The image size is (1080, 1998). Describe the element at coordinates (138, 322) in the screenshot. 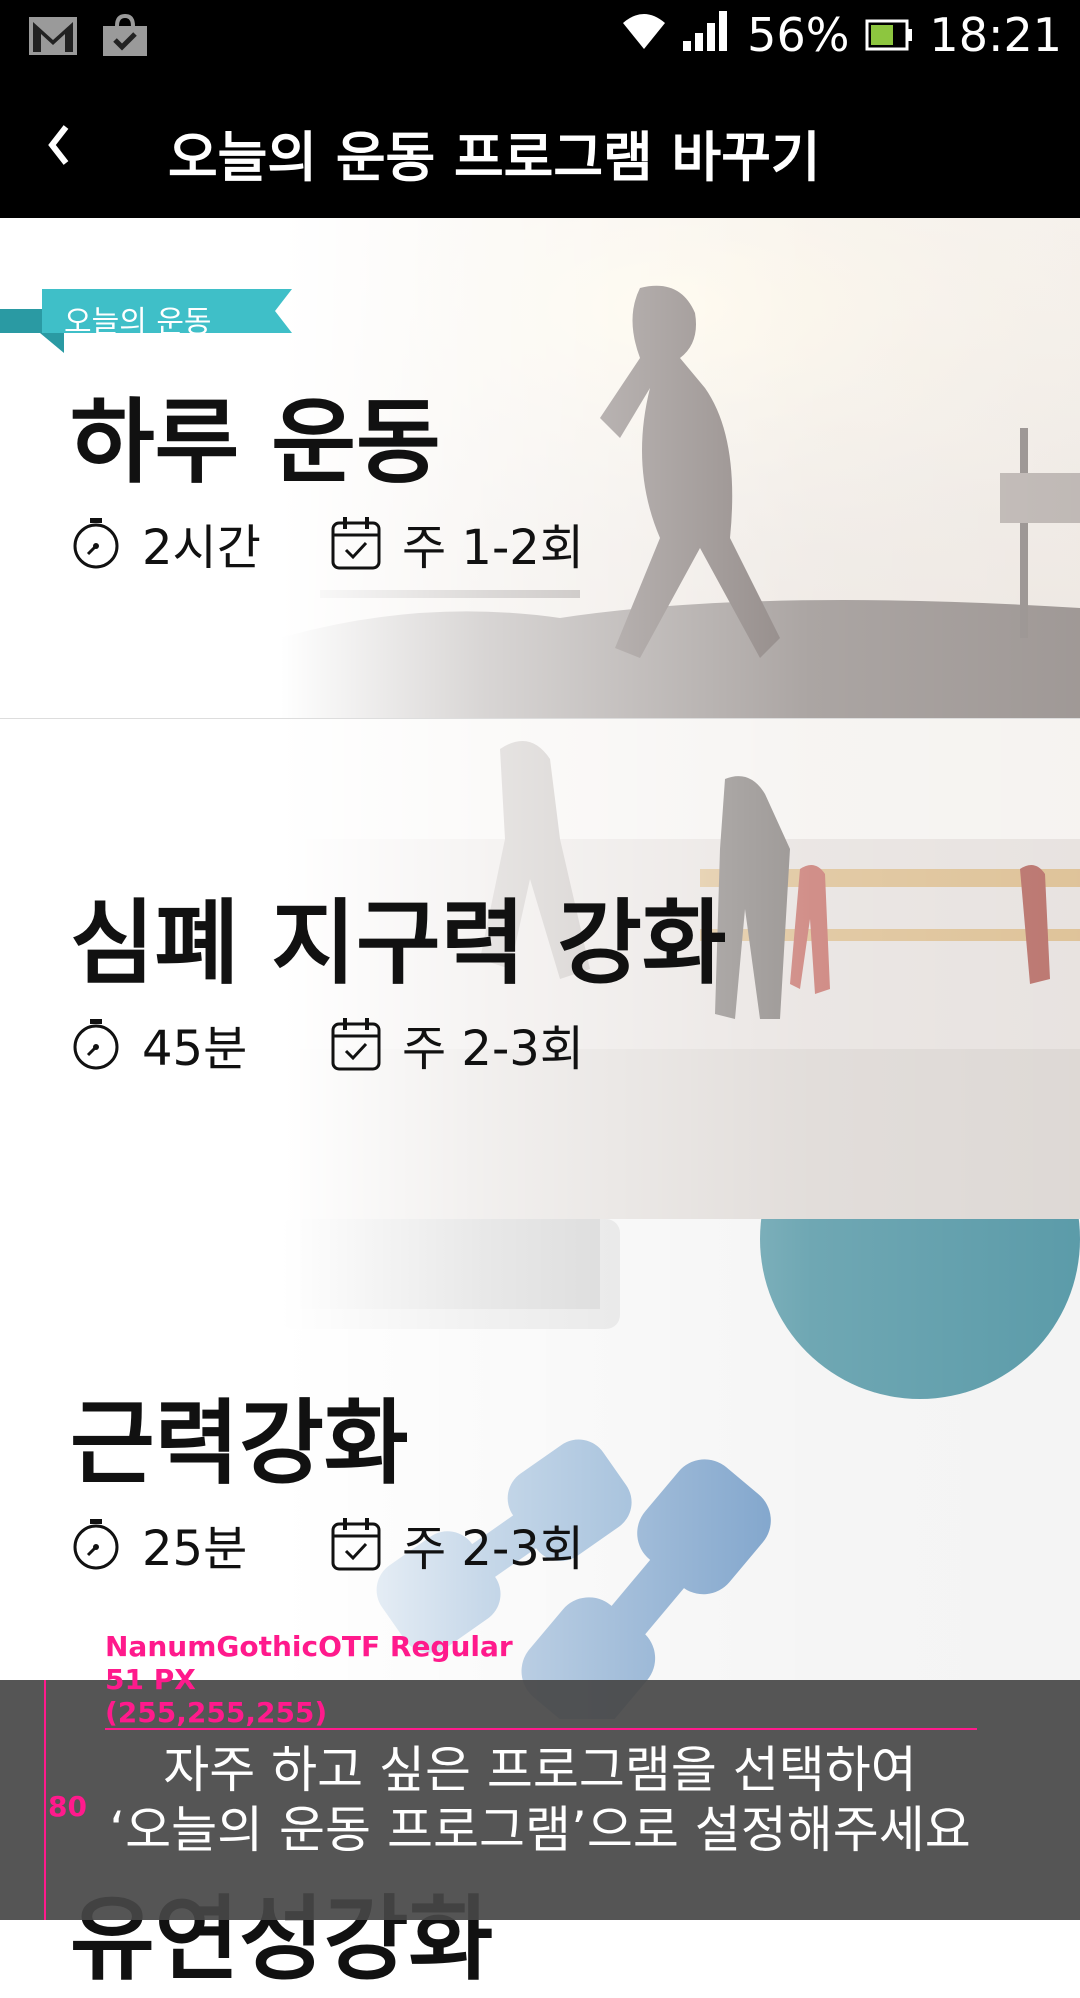

I see `today-badge-label: 오늘의 운동` at that location.